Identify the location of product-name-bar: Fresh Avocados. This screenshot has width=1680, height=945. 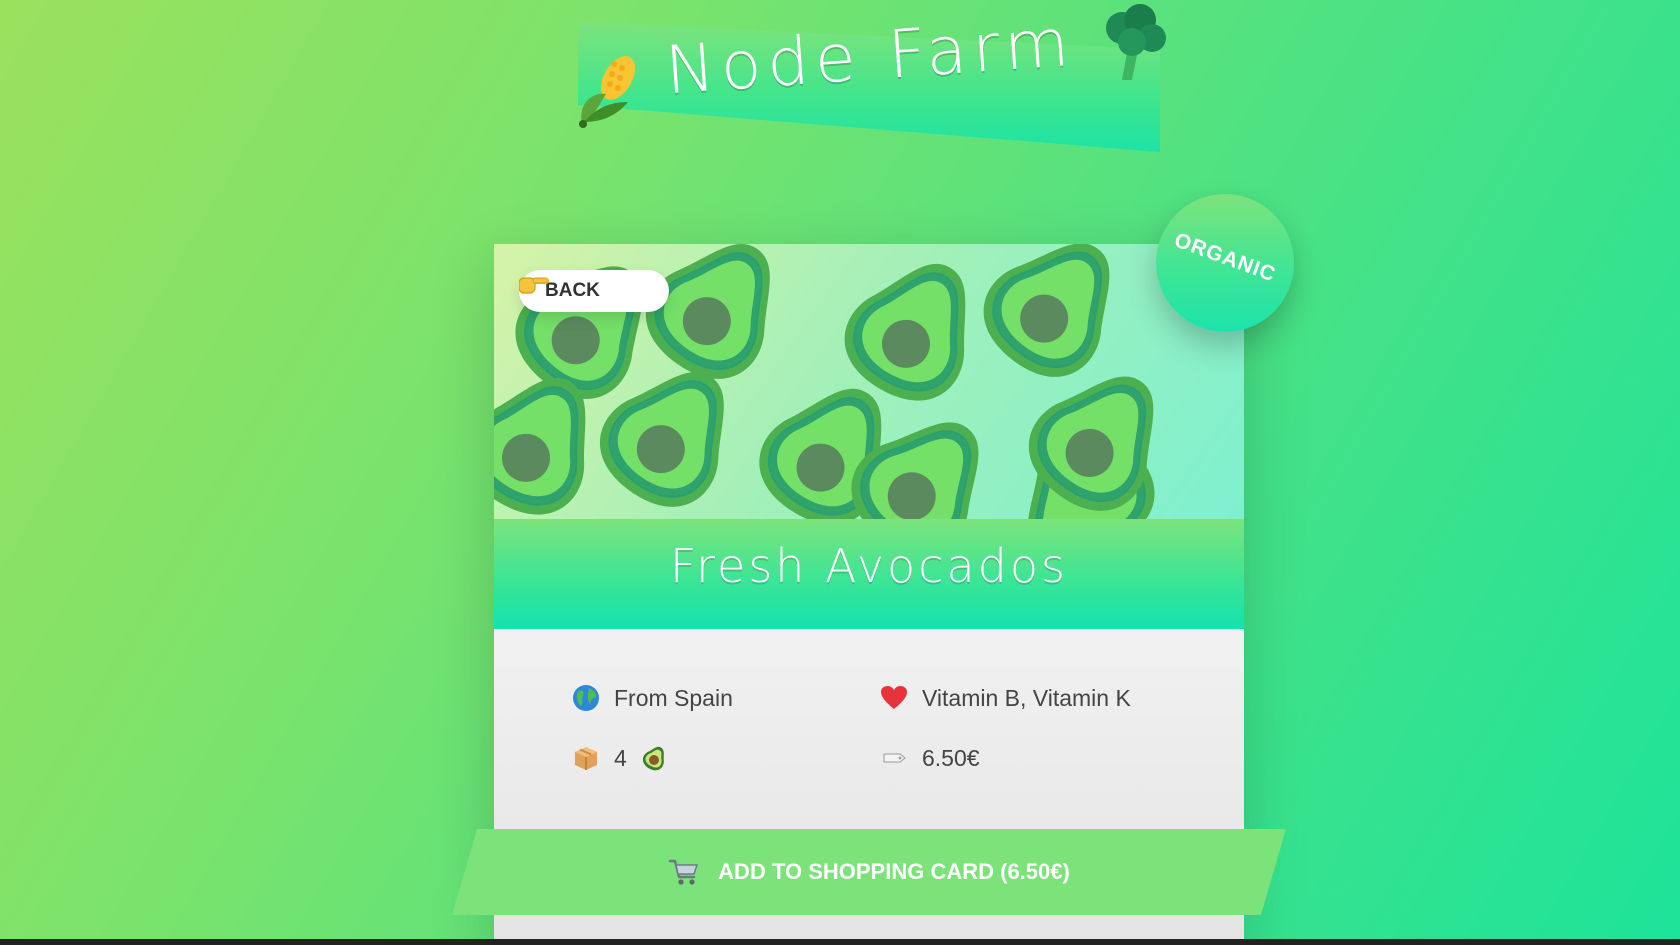
(869, 574).